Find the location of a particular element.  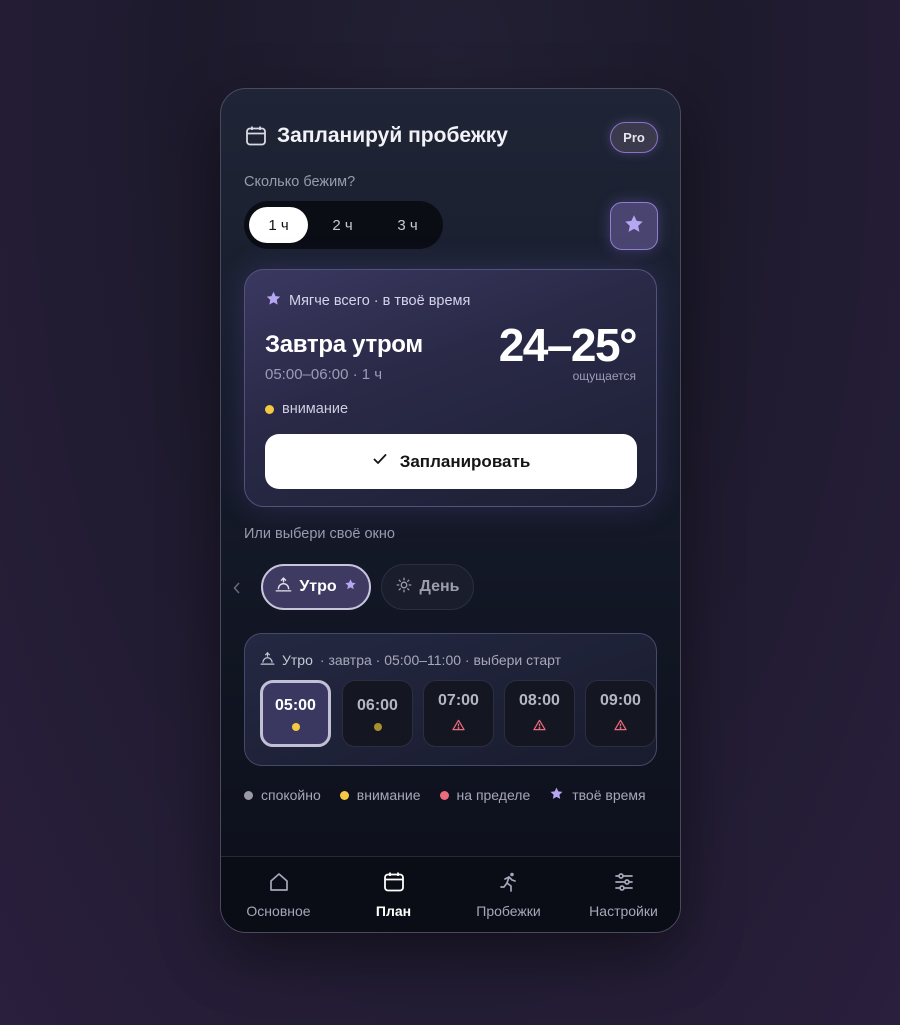

calm-dot-icon is located at coordinates (248, 795).